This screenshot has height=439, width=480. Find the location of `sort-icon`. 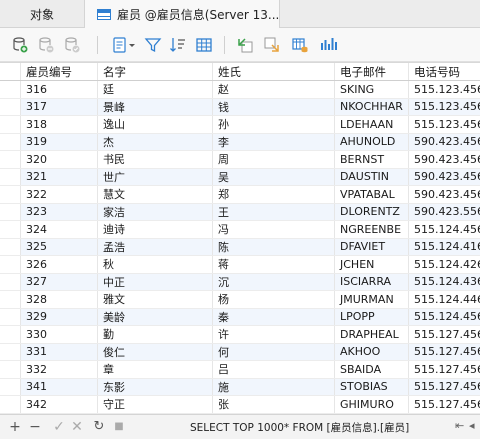

sort-icon is located at coordinates (178, 45).